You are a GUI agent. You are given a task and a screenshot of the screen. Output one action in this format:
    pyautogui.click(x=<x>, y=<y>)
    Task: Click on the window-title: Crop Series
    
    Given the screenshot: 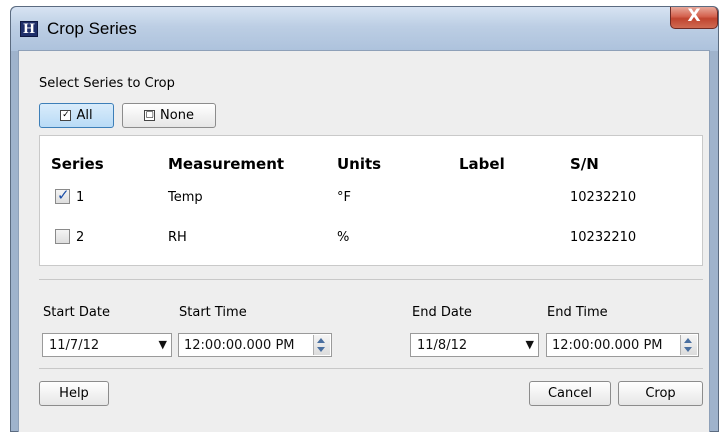 What is the action you would take?
    pyautogui.click(x=92, y=28)
    